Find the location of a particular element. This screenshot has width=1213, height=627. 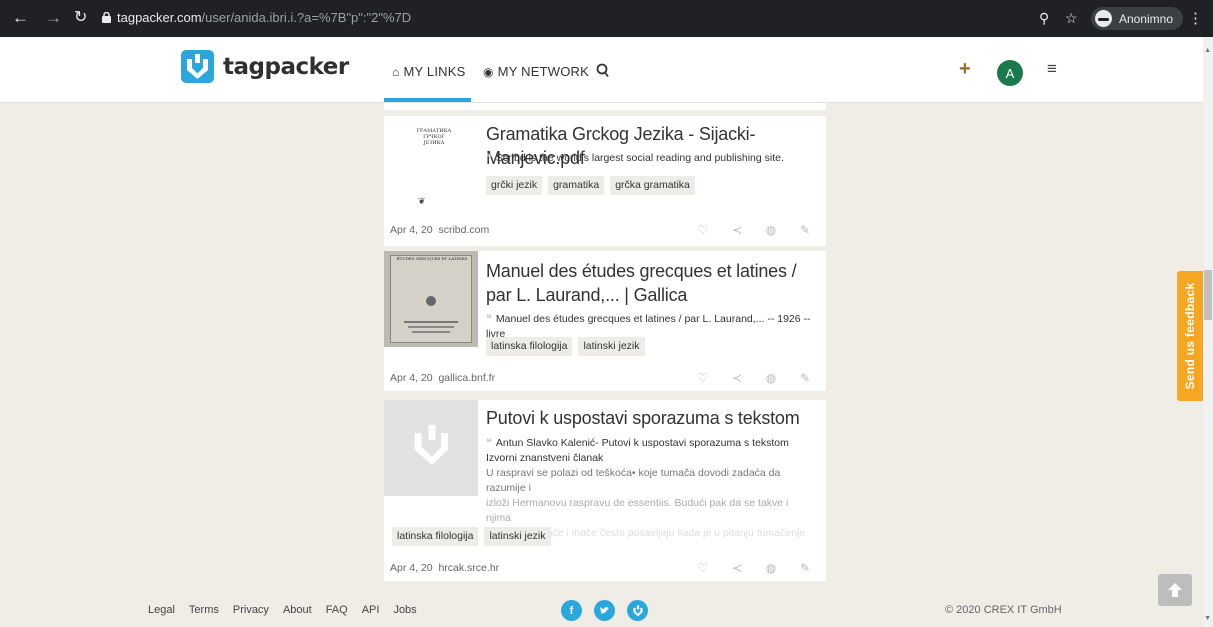

thumb-text-1: ÉTUDES GRECQUES ET LATINES is located at coordinates (432, 258).